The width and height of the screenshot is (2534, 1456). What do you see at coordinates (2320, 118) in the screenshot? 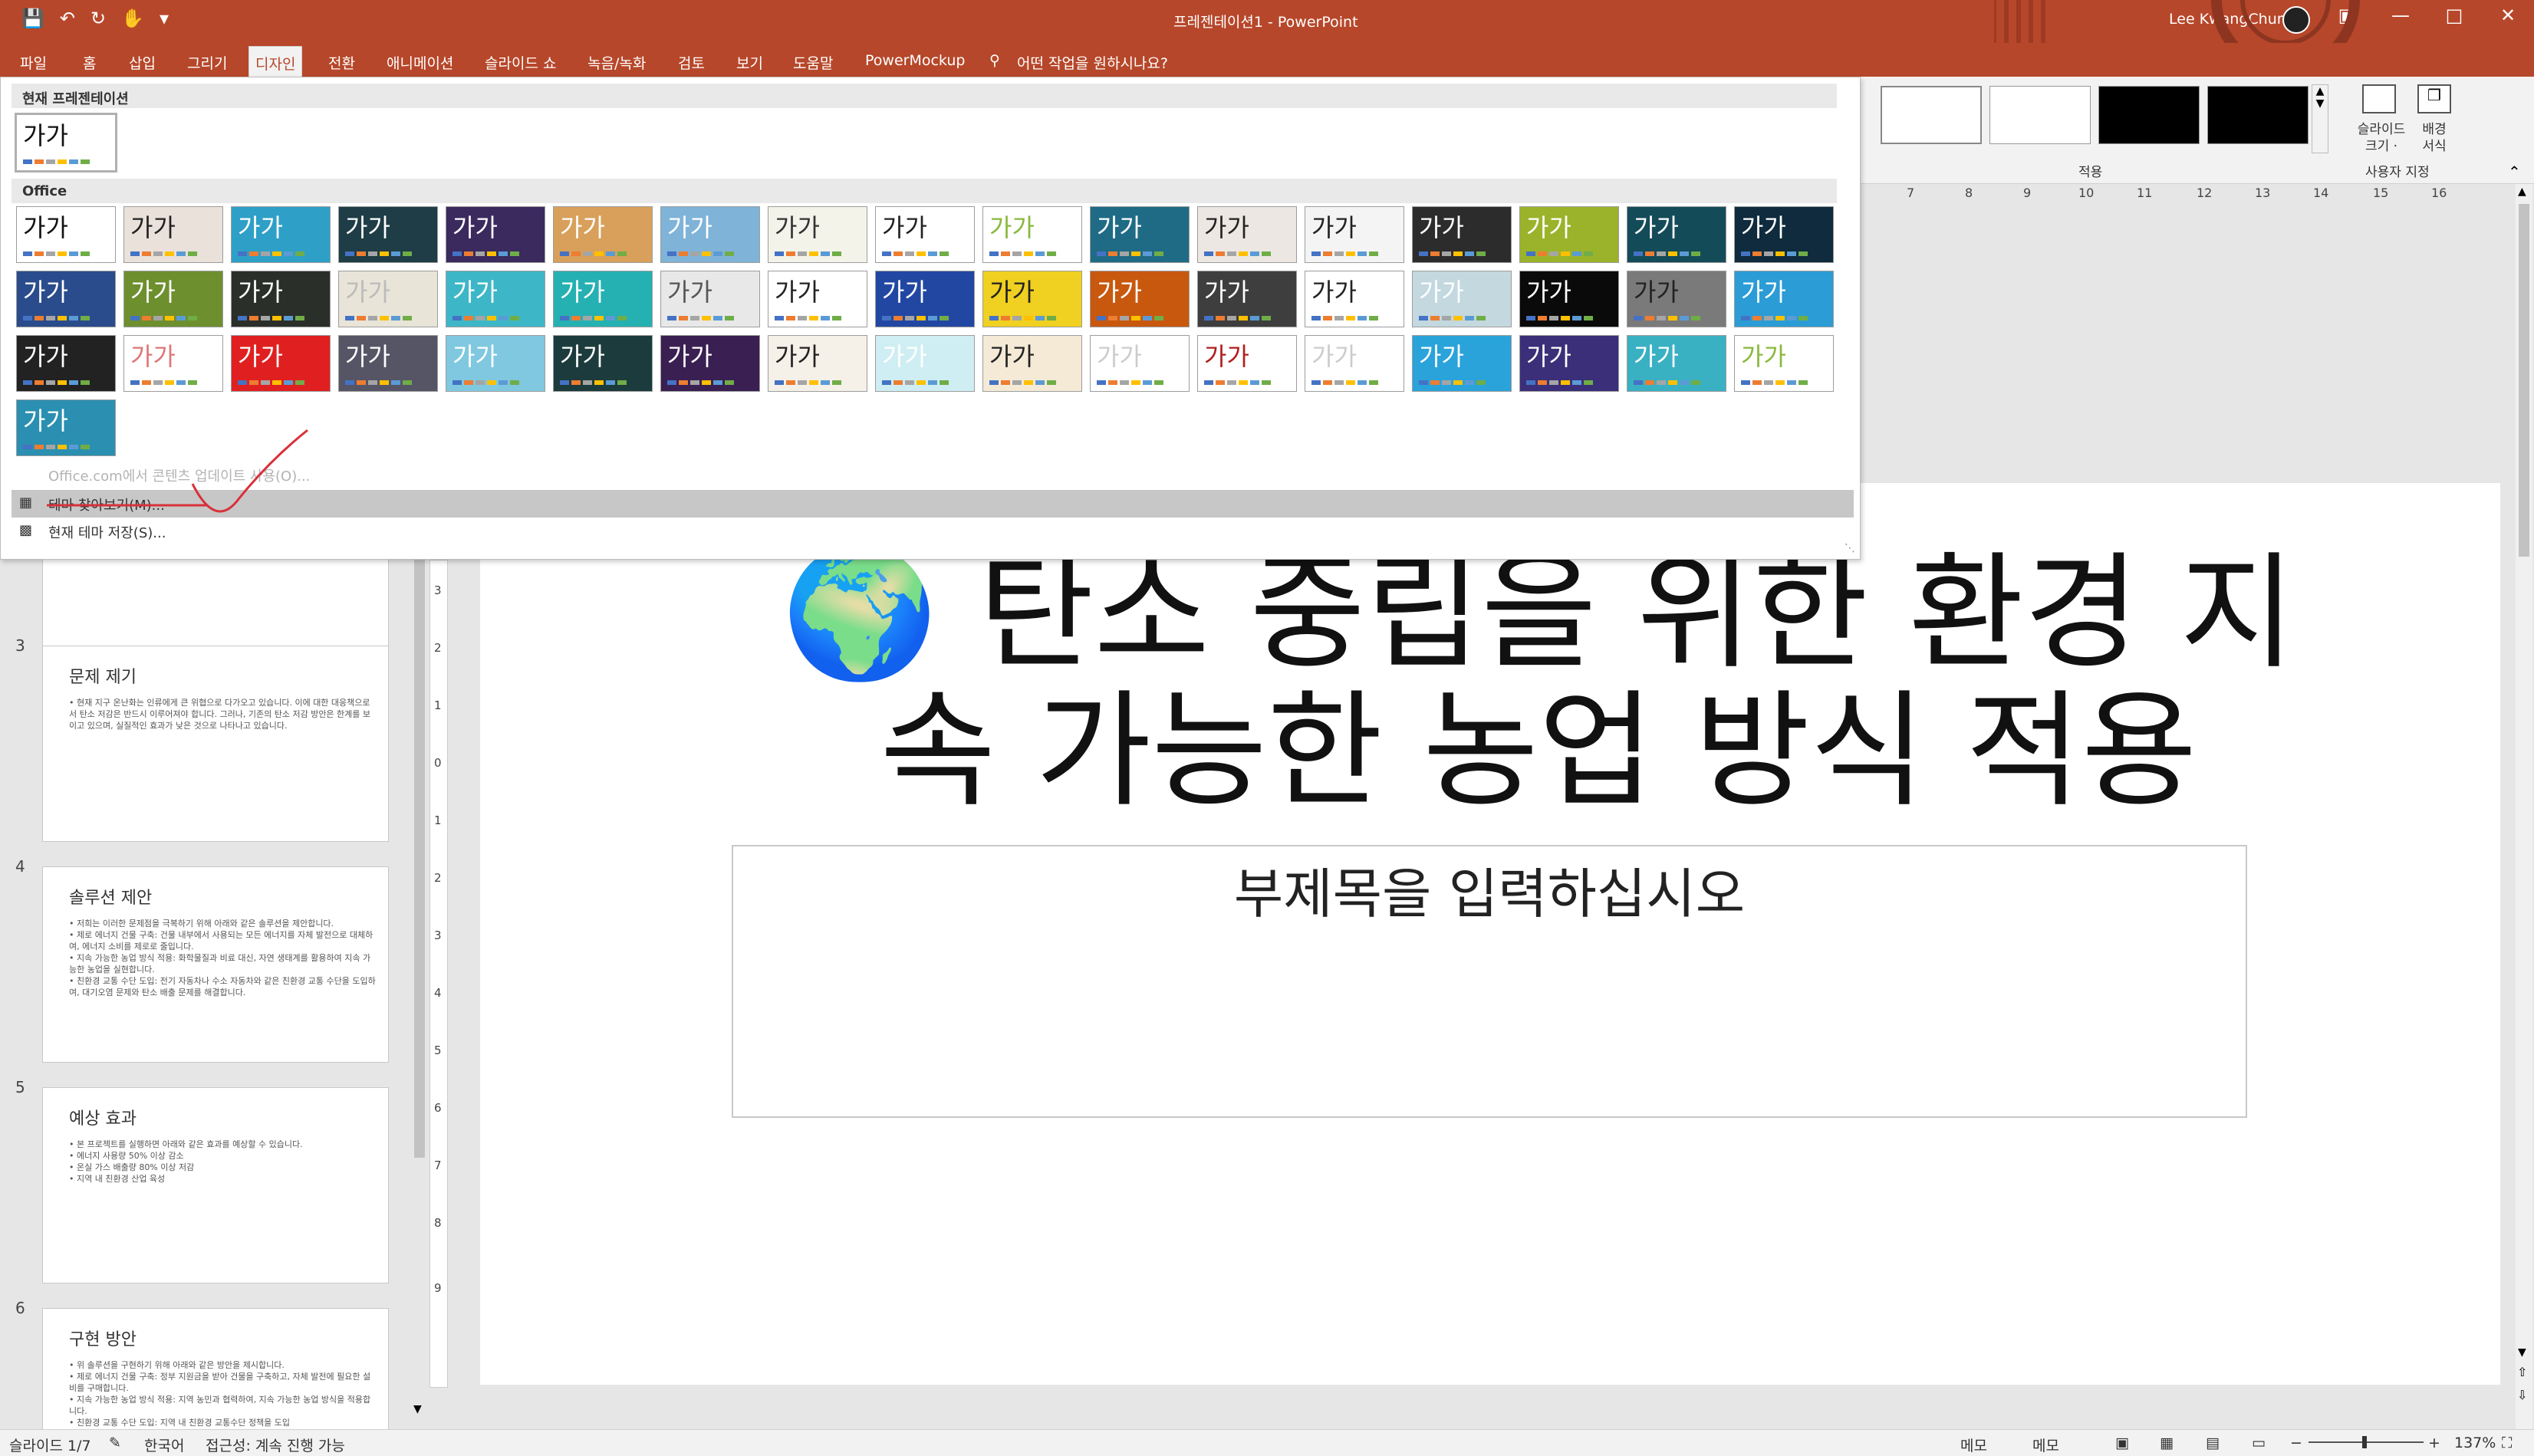
I see `variants-scroll: ▲ ▼` at bounding box center [2320, 118].